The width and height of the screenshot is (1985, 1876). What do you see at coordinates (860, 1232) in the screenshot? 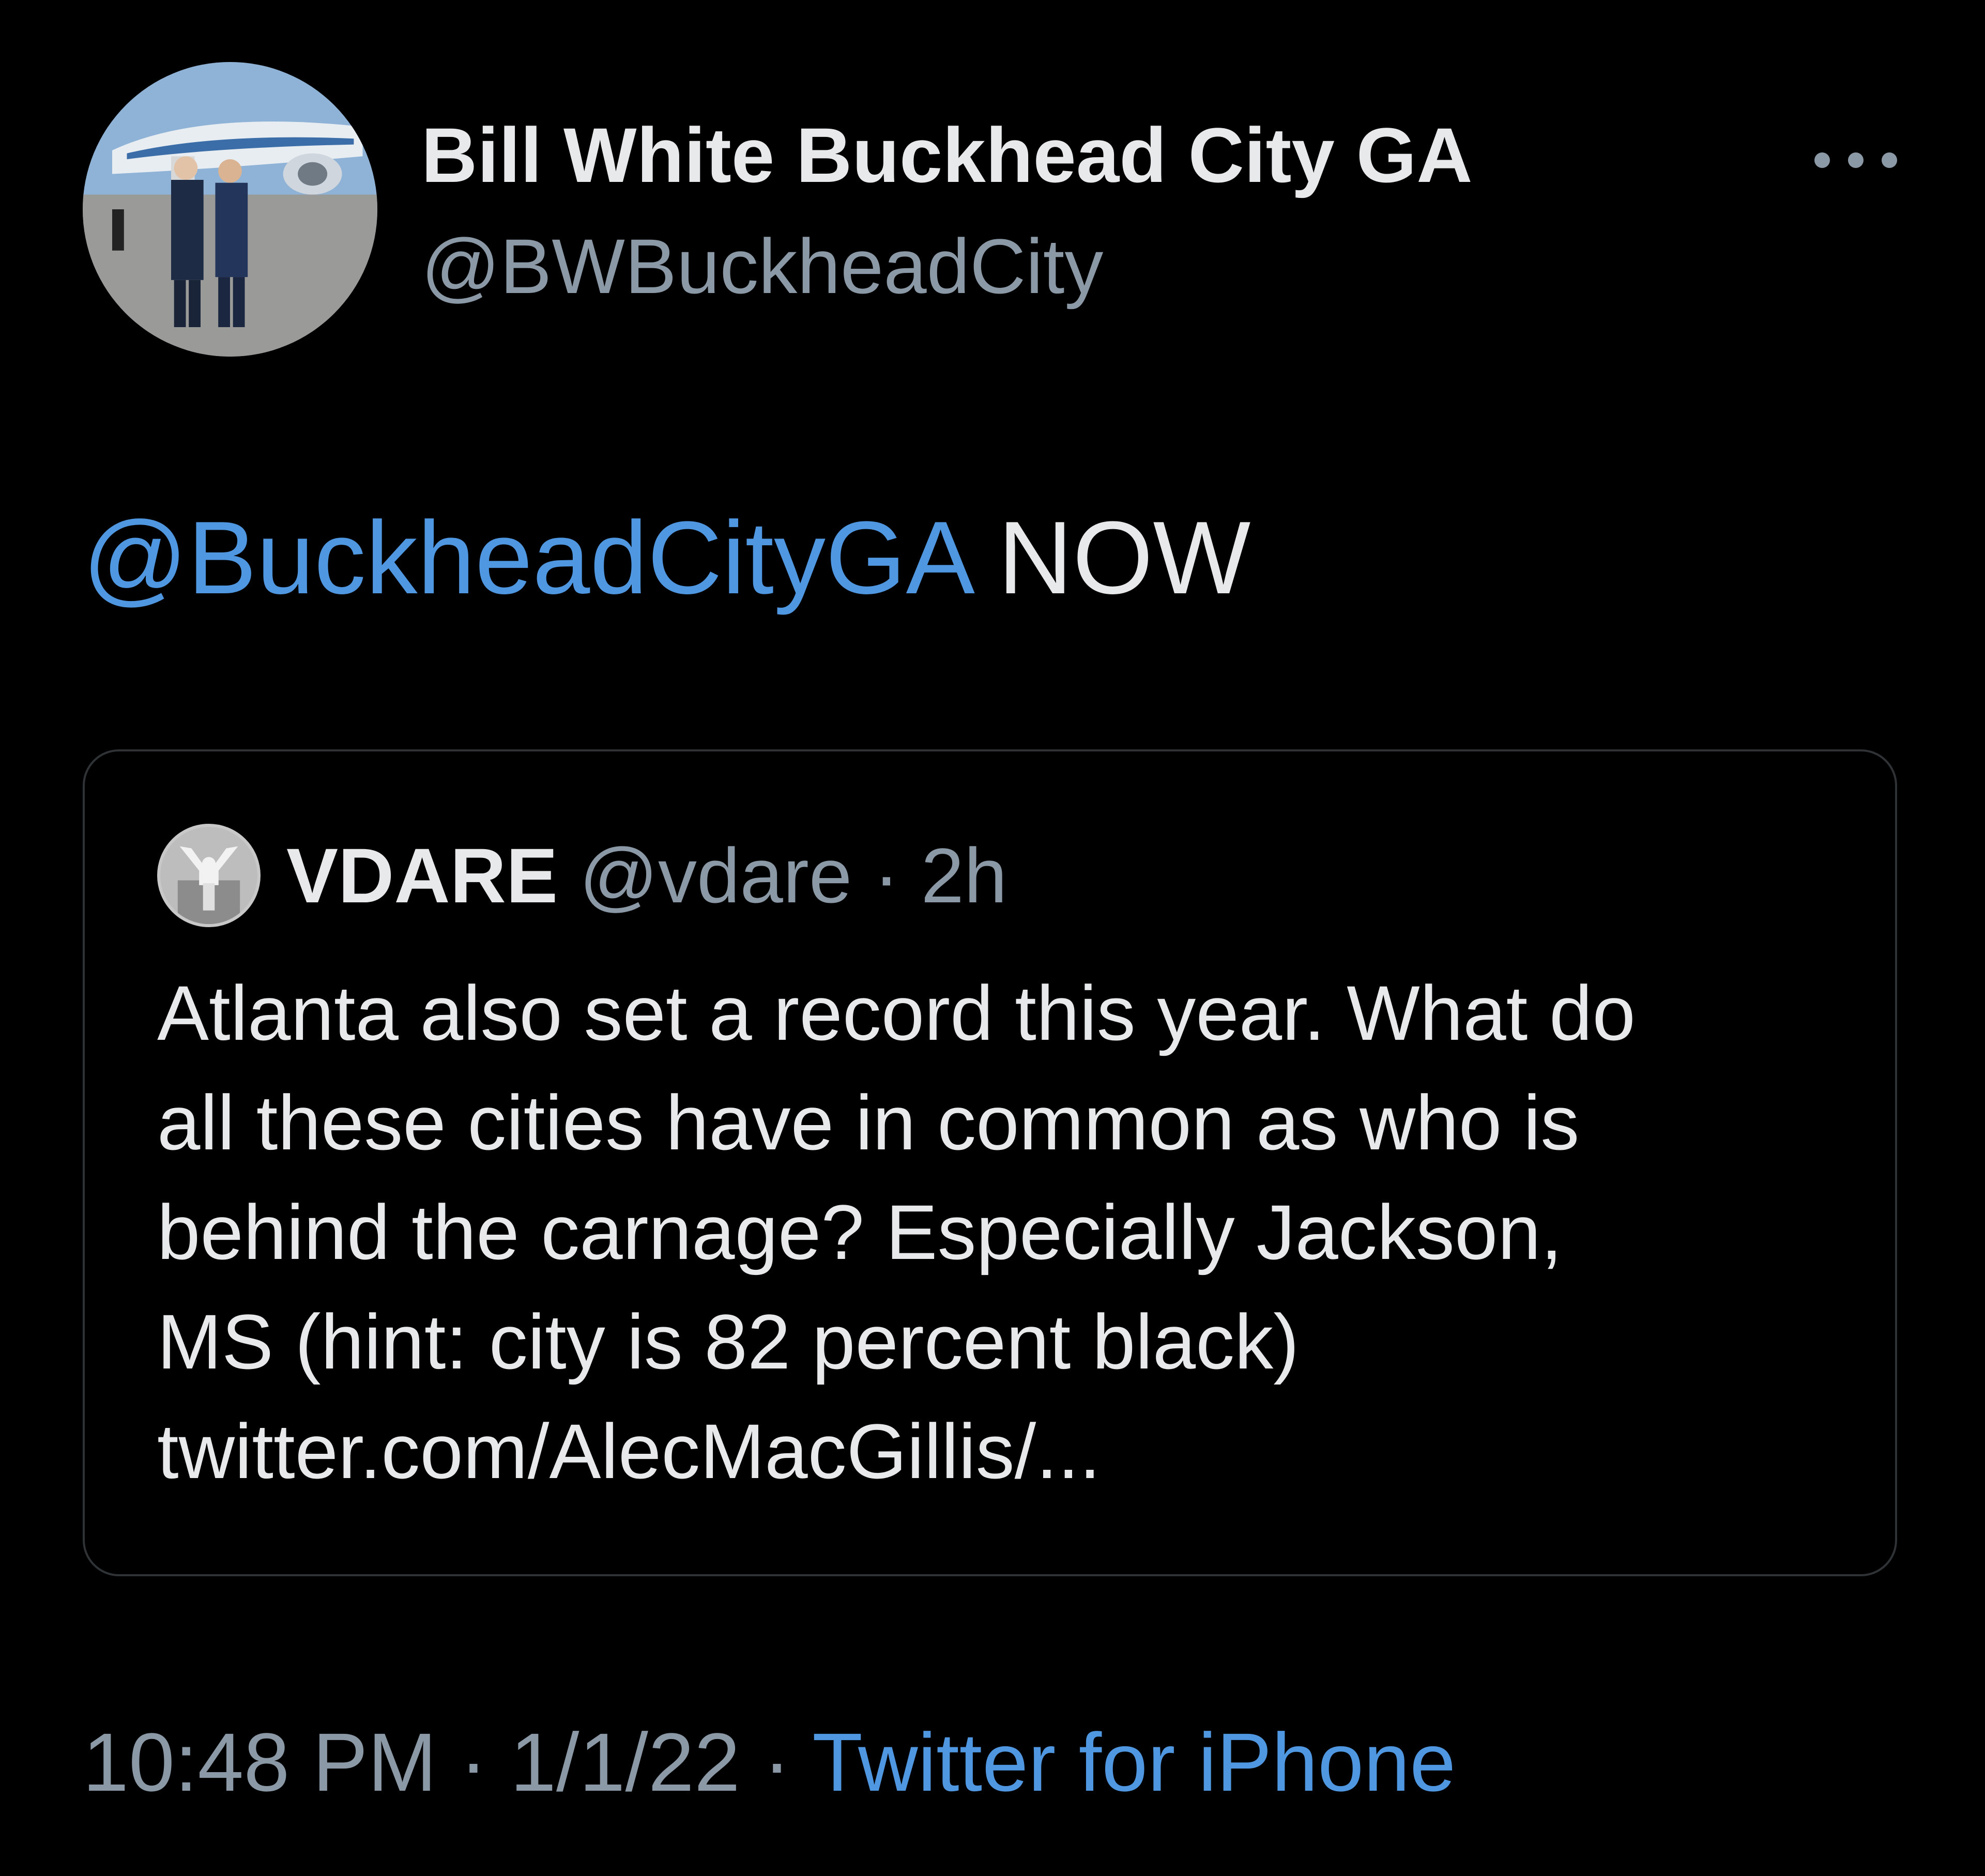
I see `quoted-tweet-line: behind the carnage? Especially Jackson,` at bounding box center [860, 1232].